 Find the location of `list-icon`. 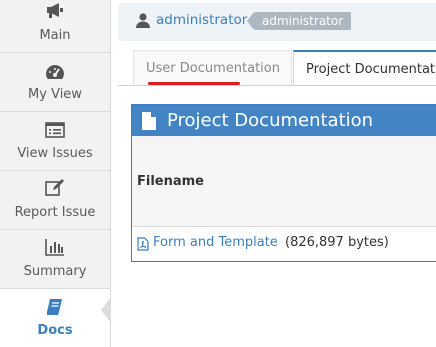

list-icon is located at coordinates (55, 130).